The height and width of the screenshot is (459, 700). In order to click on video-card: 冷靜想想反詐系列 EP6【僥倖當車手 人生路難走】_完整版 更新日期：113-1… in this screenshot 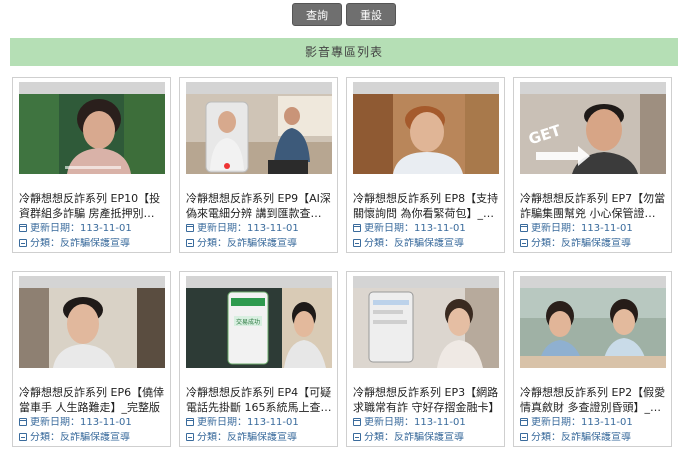, I will do `click(91, 359)`.